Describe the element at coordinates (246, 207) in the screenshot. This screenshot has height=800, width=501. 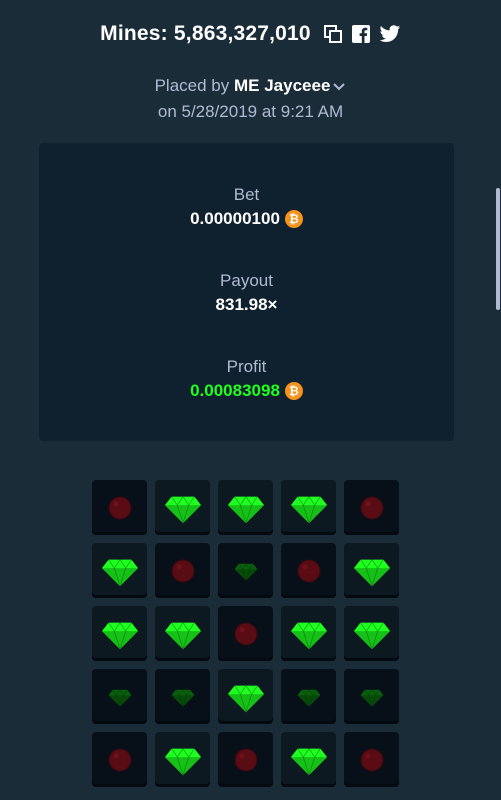
I see `bet-stat: Bet 0.00000100 ₿` at that location.